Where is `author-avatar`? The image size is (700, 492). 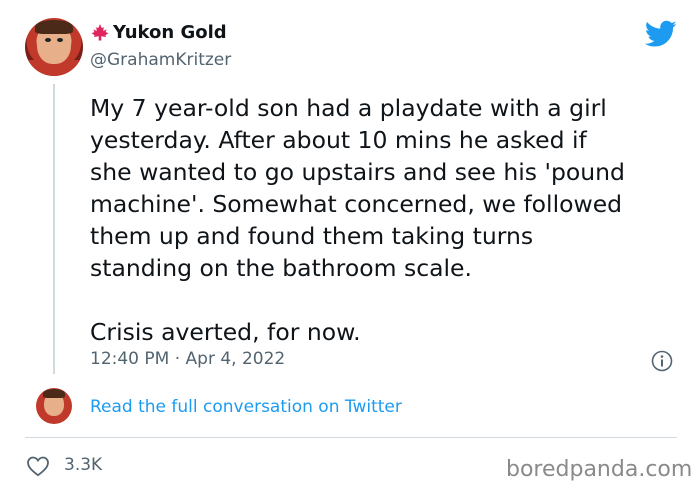 author-avatar is located at coordinates (54, 47).